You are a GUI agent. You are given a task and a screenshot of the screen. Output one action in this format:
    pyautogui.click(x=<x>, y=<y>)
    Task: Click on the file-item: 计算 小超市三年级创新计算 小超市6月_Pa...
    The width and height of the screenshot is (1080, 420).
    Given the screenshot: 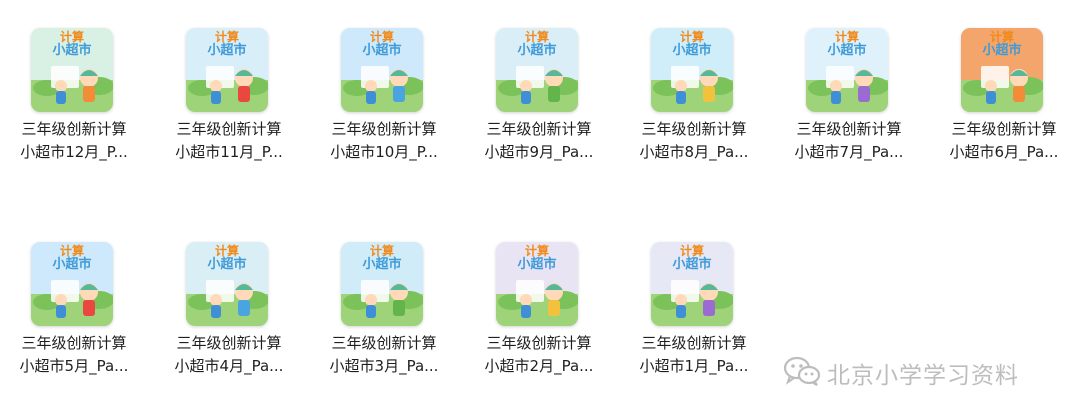 What is the action you would take?
    pyautogui.click(x=1004, y=85)
    